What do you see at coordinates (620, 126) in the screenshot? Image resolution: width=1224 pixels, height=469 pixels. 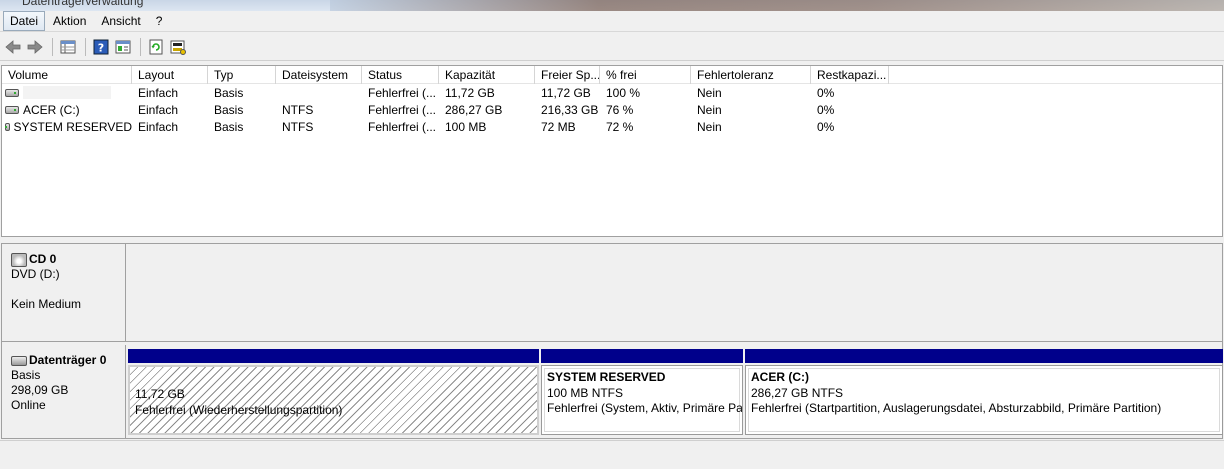 I see `prozent-frei-cell: 72 %` at bounding box center [620, 126].